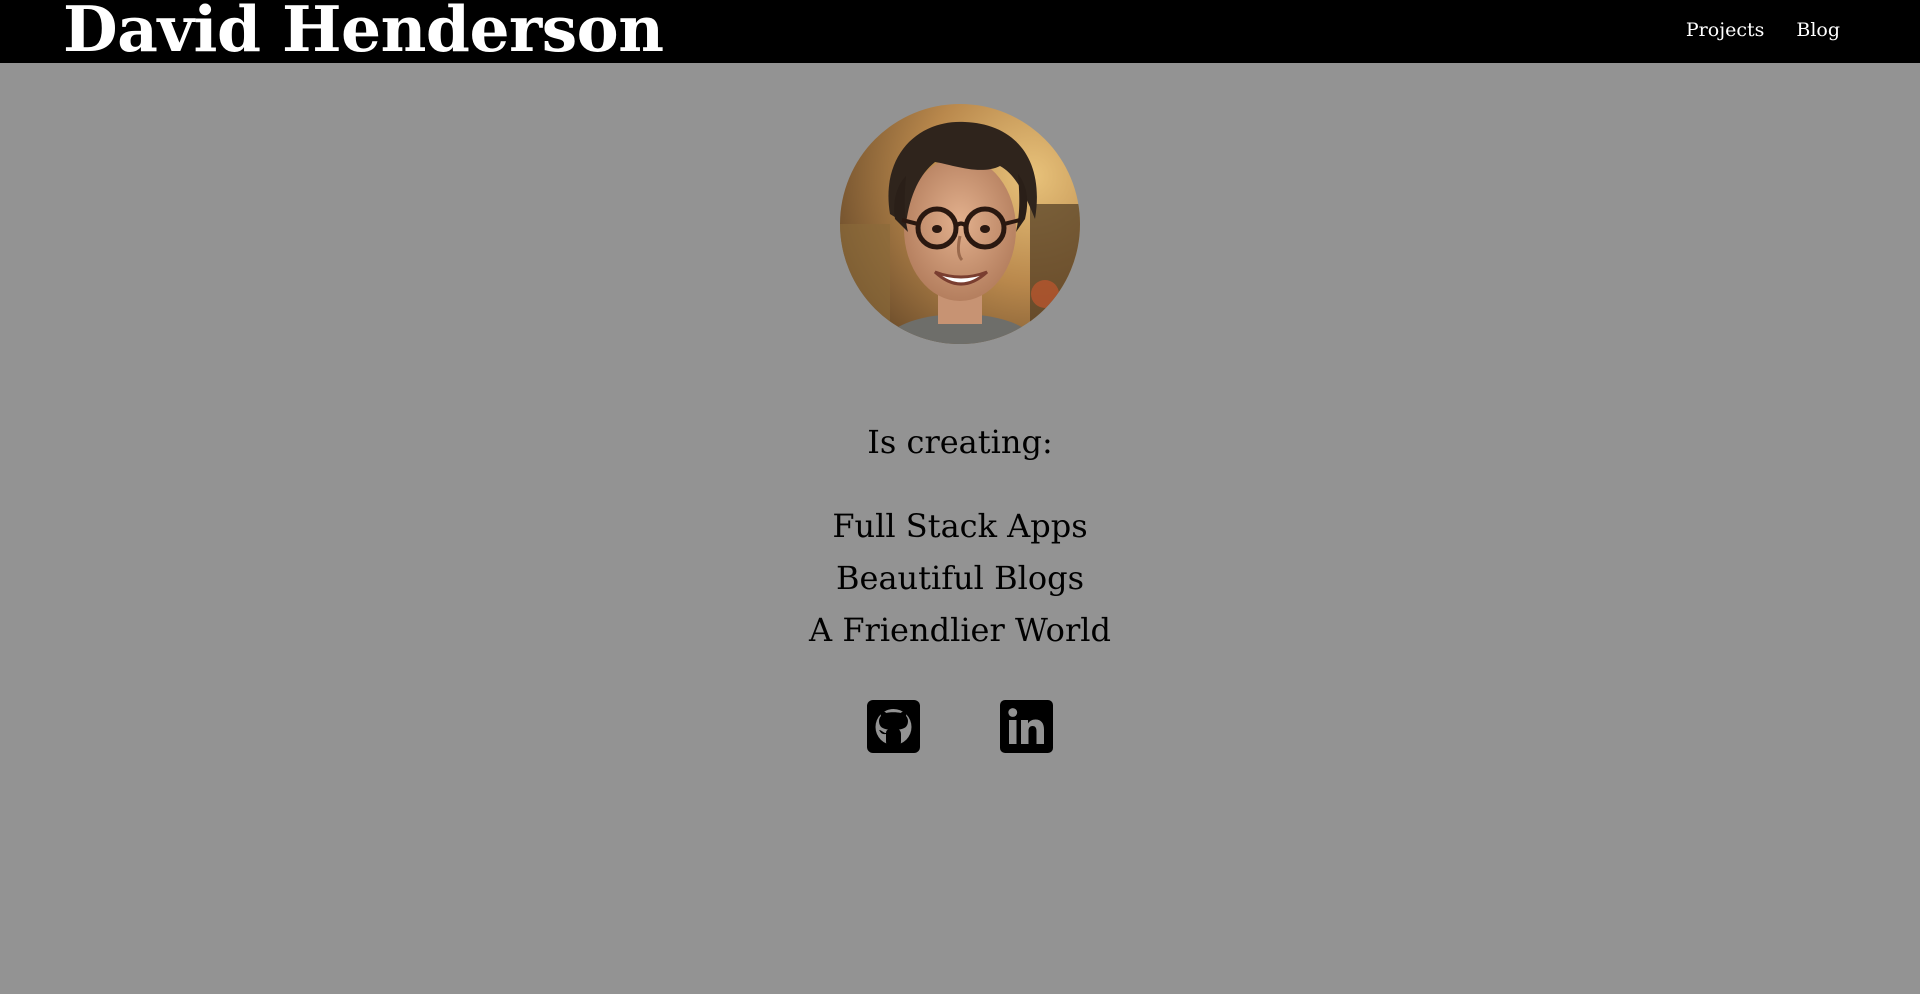  Describe the element at coordinates (1725, 30) in the screenshot. I see `nav-link-projects: Projects` at that location.